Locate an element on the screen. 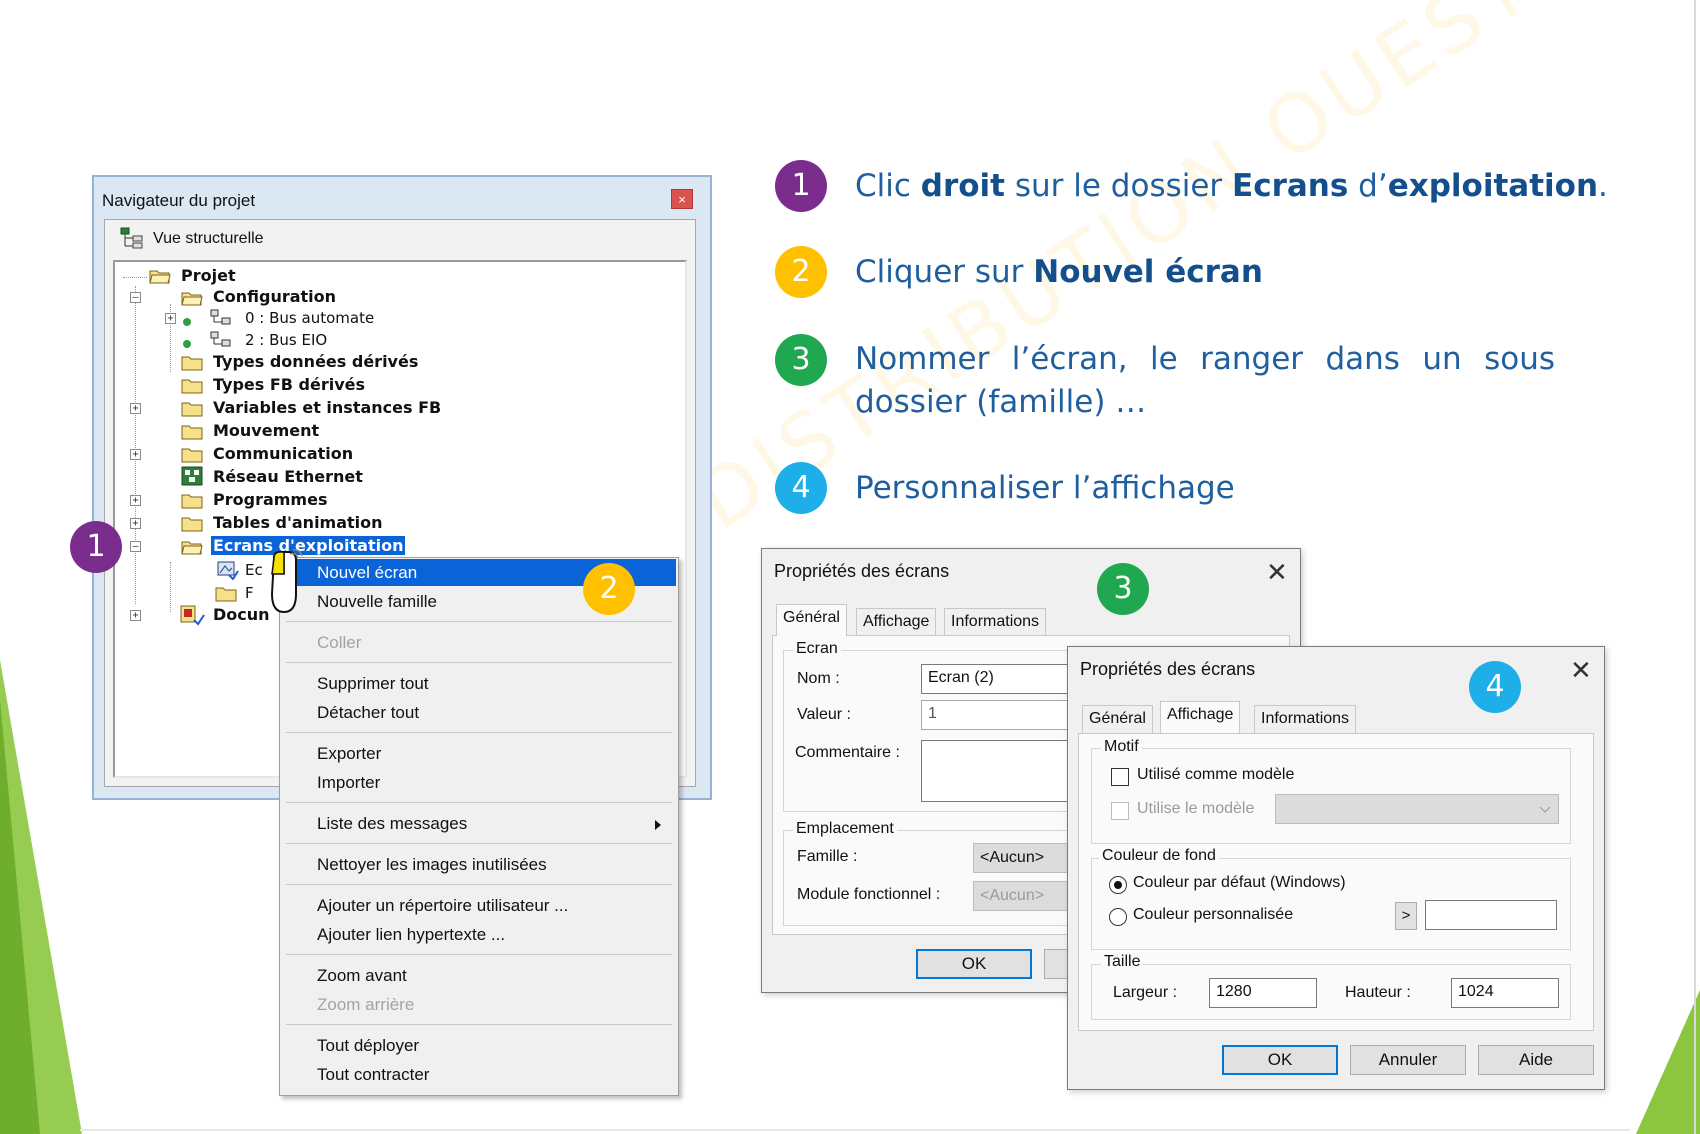 This screenshot has height=1134, width=1700. couleur-personnalisee-radio is located at coordinates (1118, 917).